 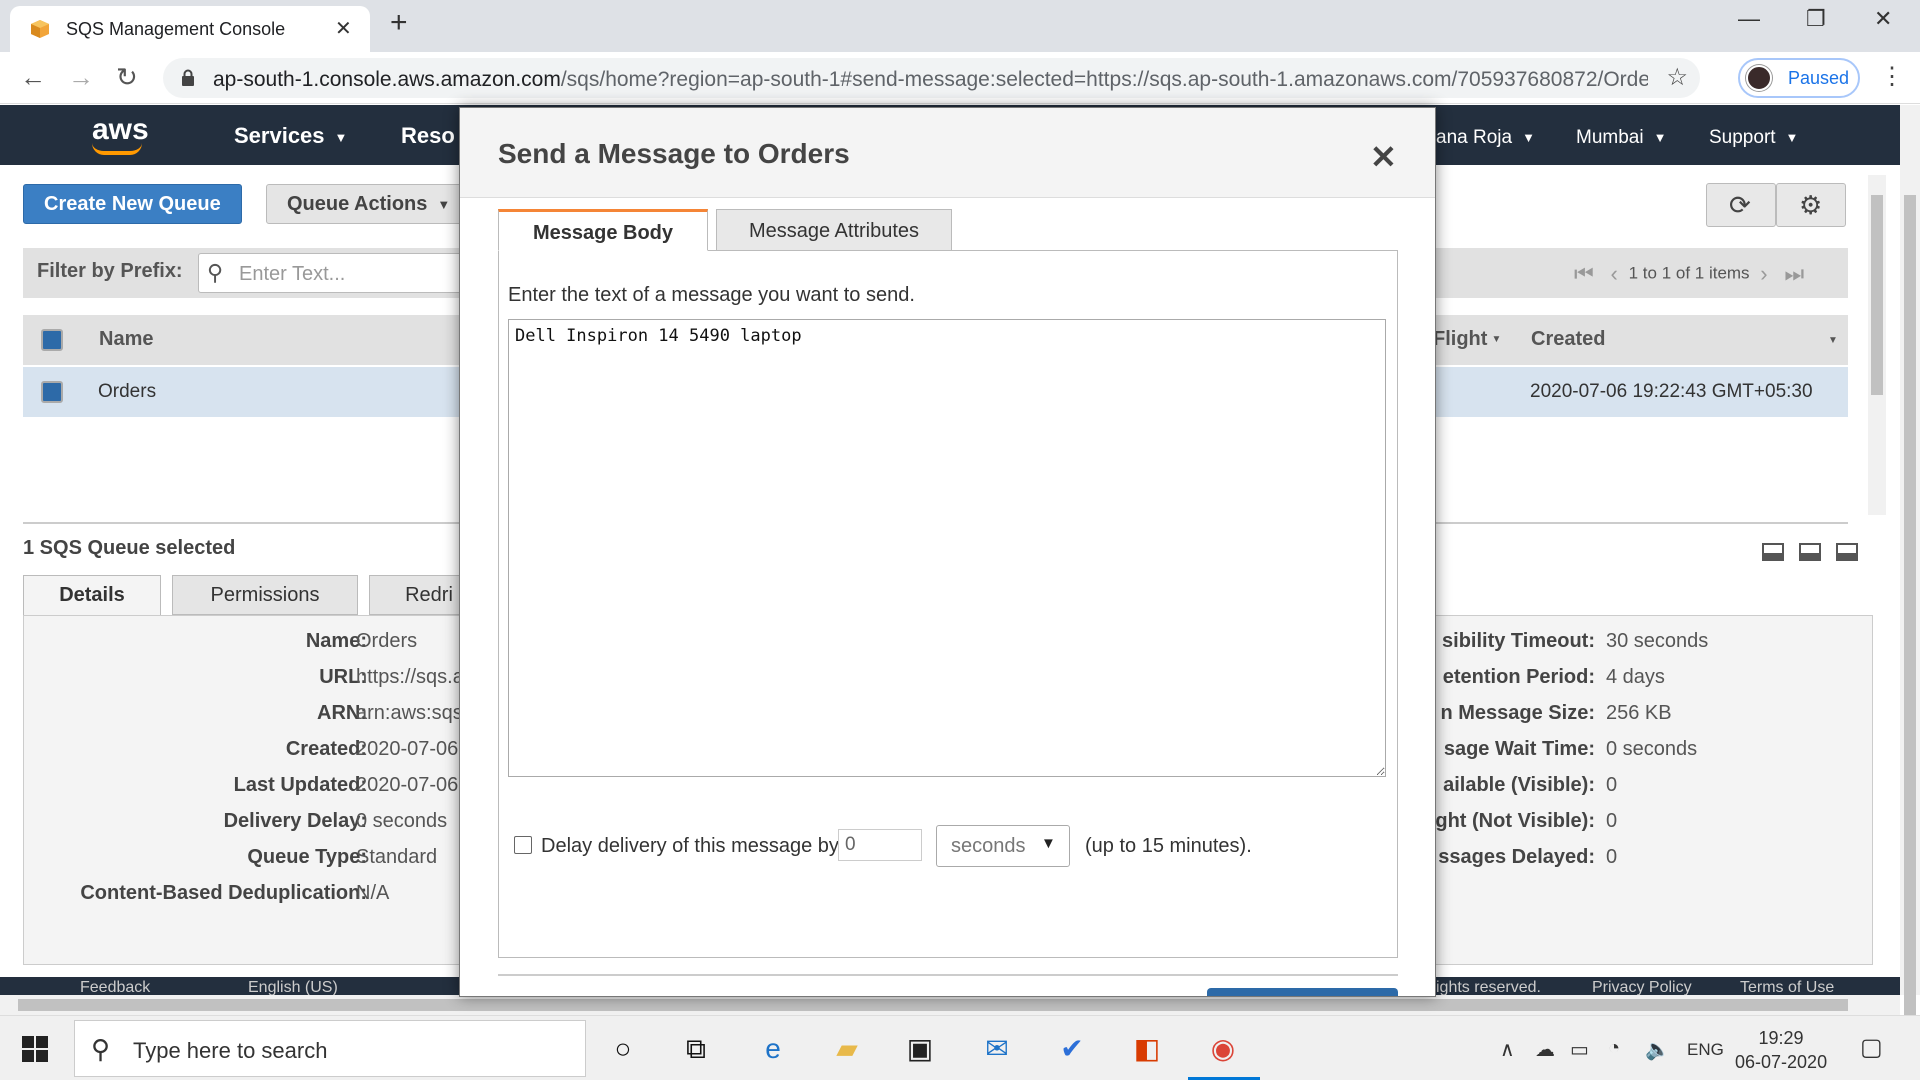 What do you see at coordinates (1048, 843) in the screenshot?
I see `chevron-down-icon: ▼` at bounding box center [1048, 843].